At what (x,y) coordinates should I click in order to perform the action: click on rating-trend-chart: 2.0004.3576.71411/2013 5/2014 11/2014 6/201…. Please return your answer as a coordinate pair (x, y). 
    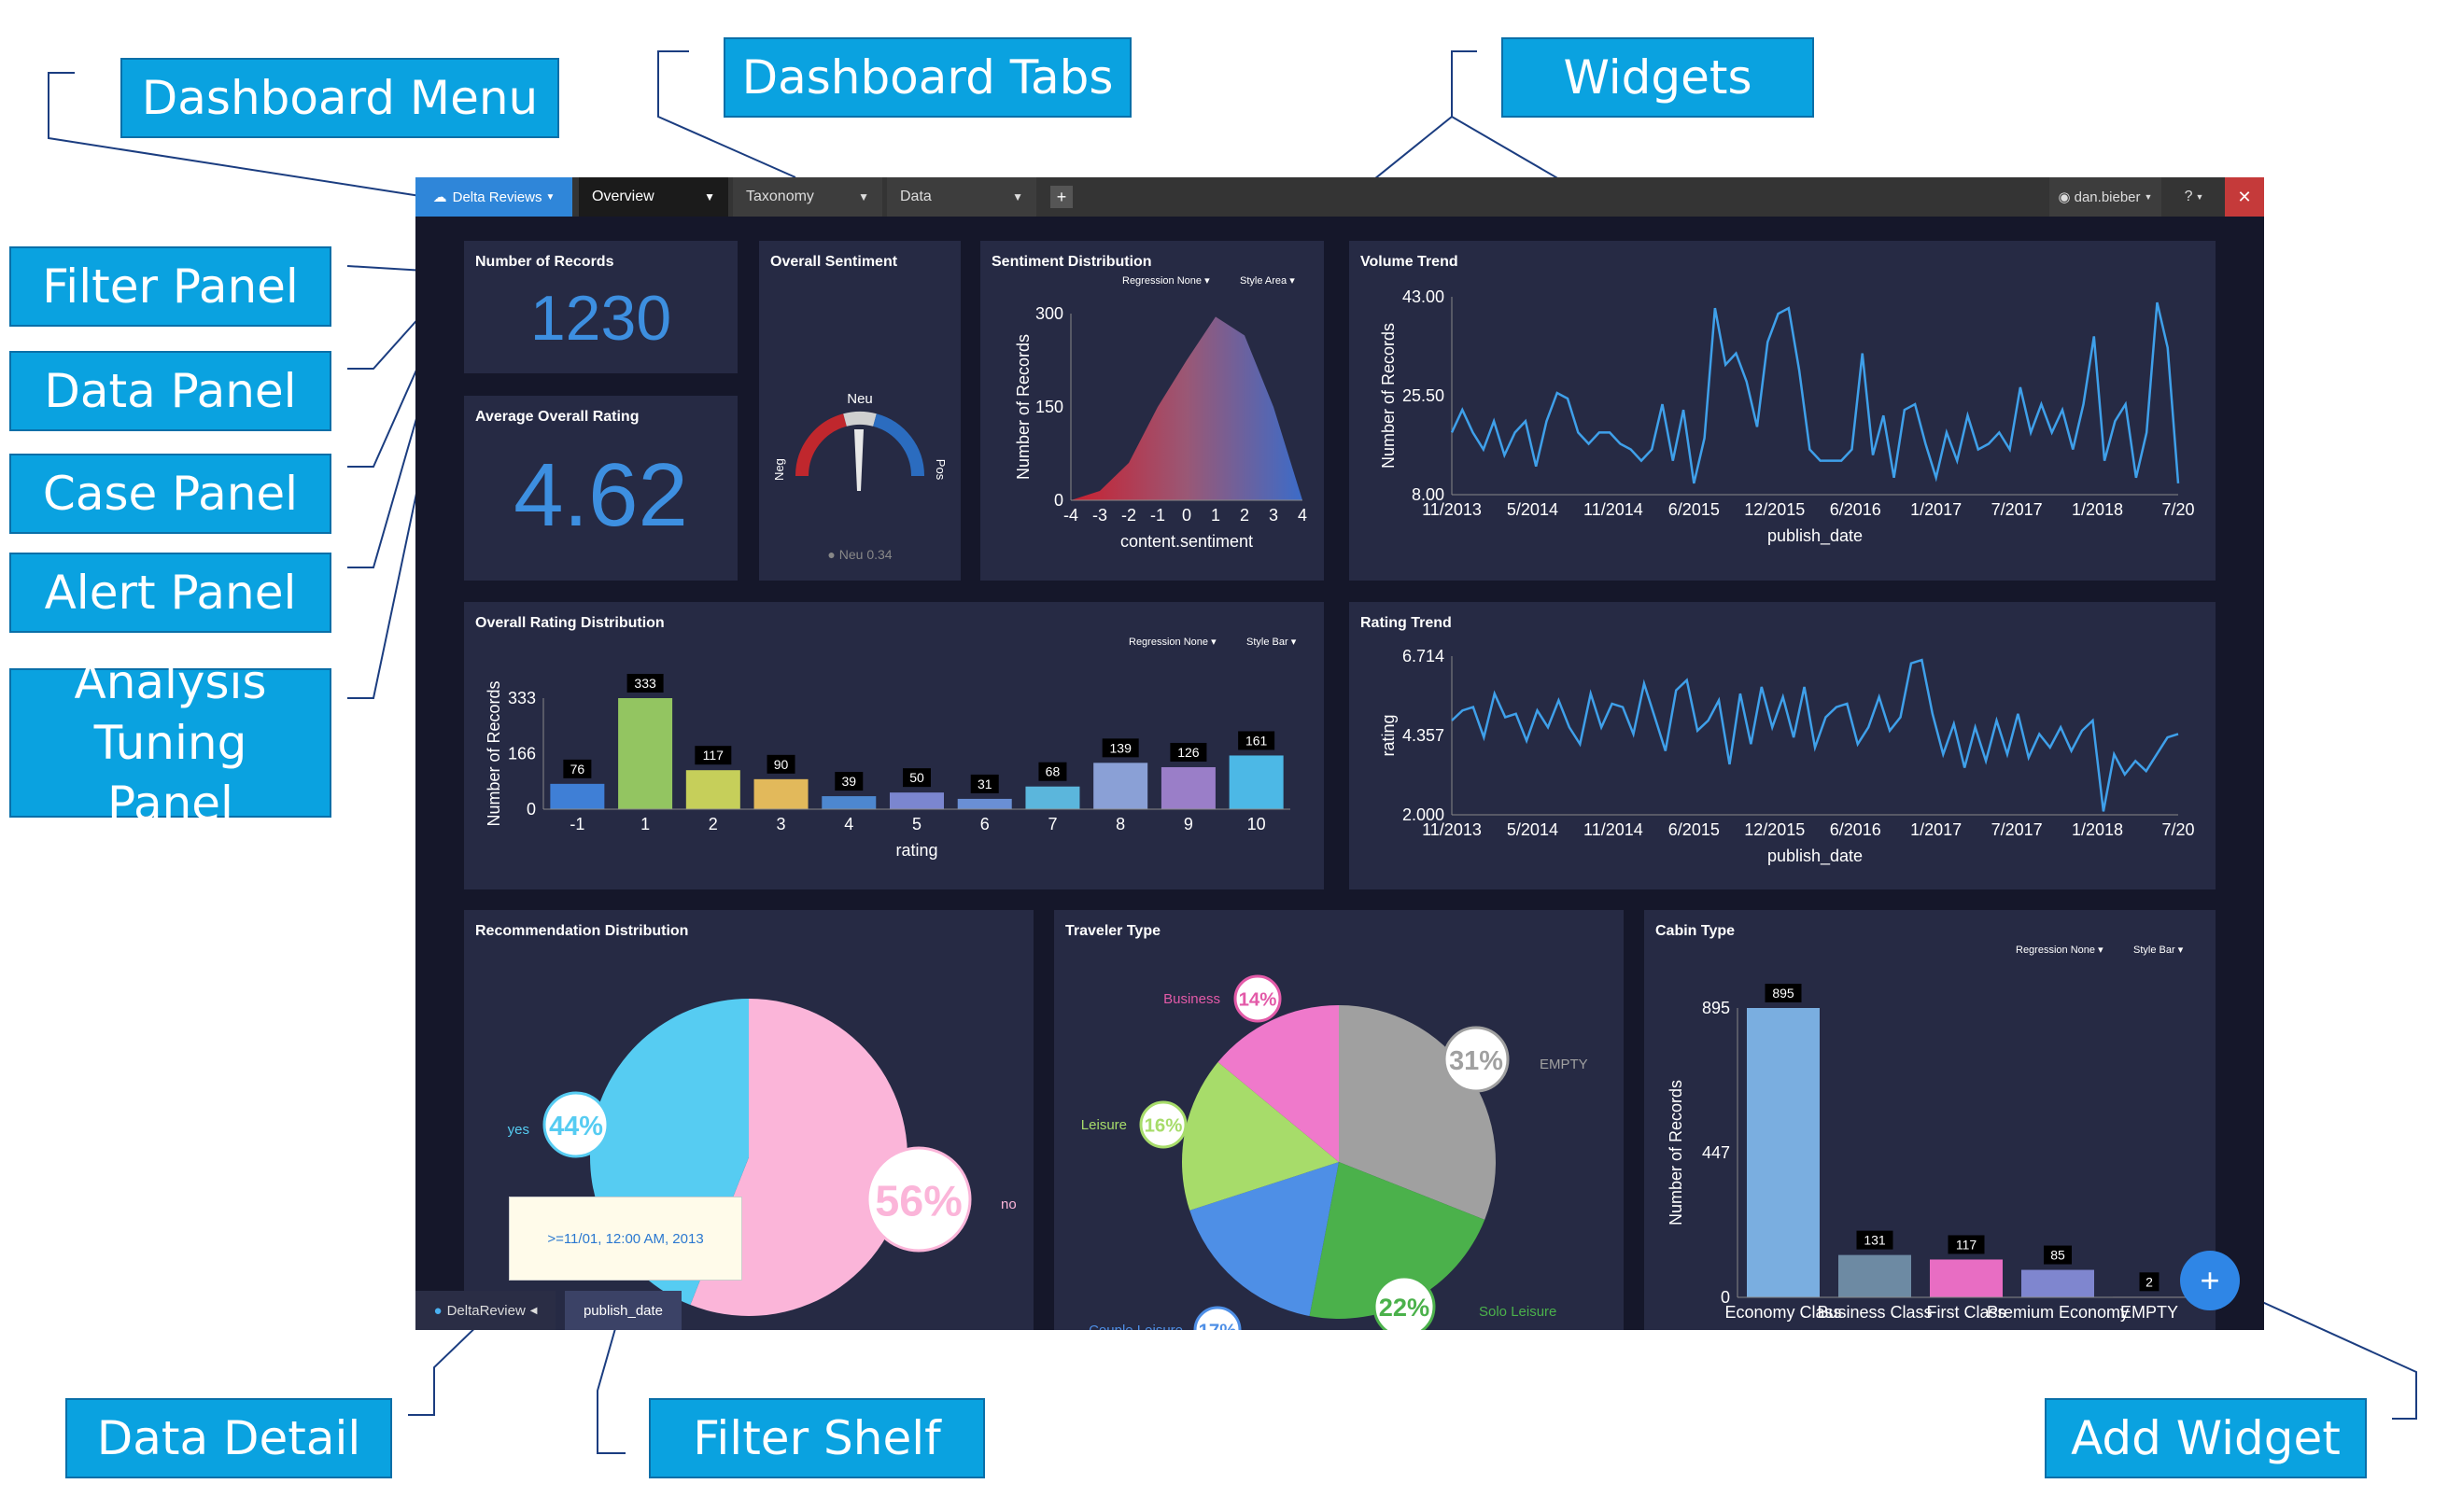
    Looking at the image, I should click on (1787, 756).